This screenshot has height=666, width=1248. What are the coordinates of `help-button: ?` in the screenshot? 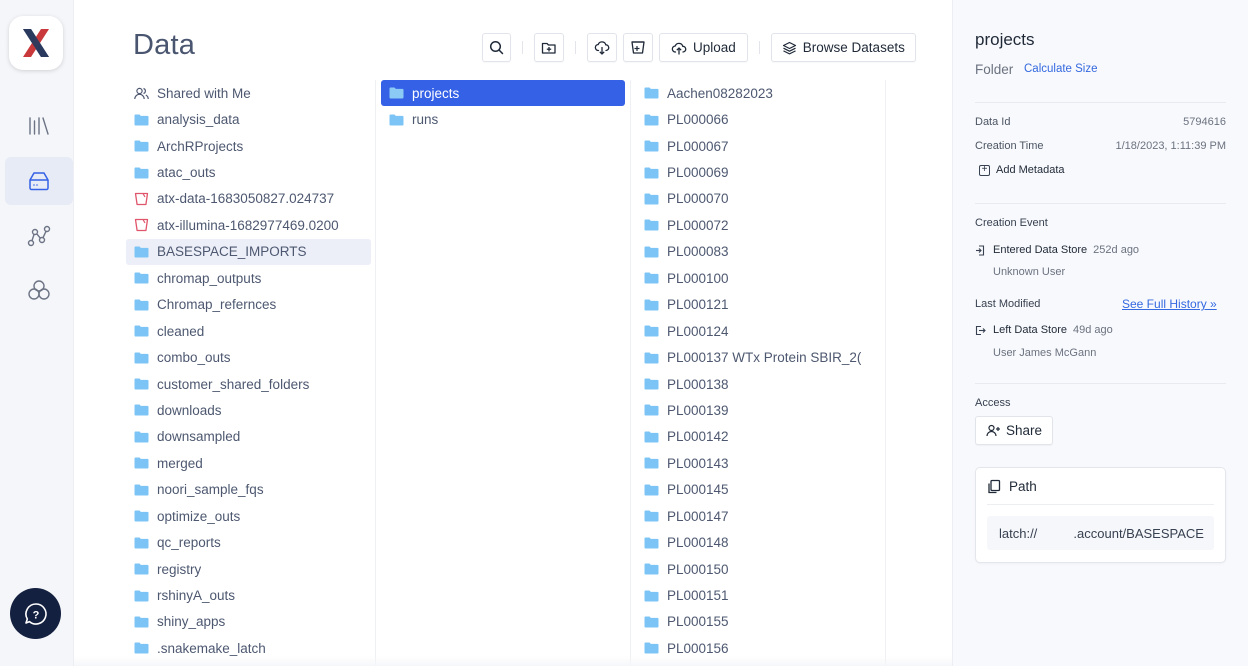 It's located at (35, 613).